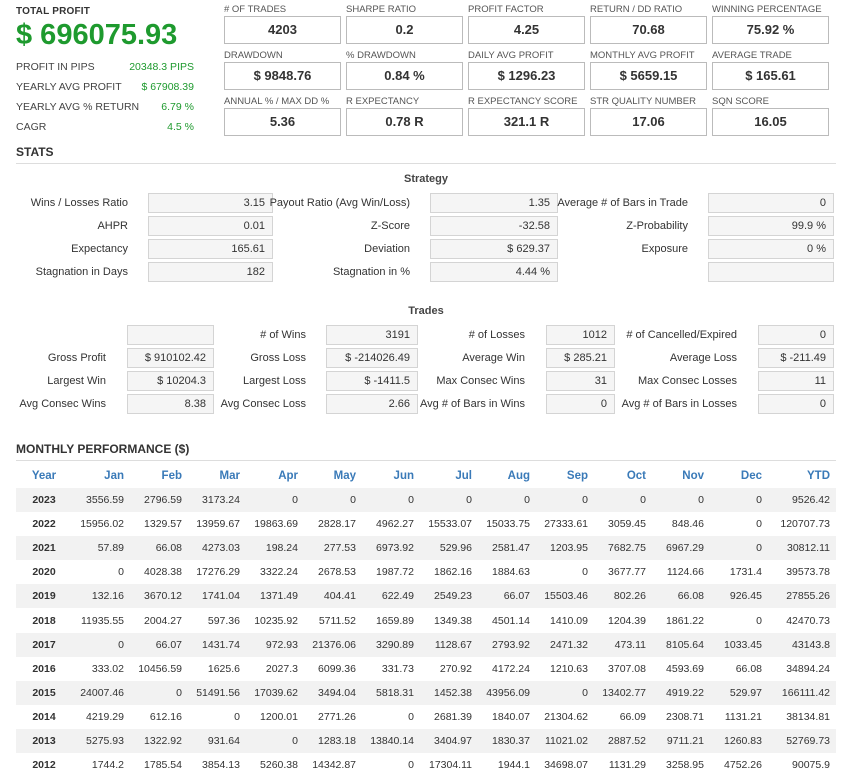 The height and width of the screenshot is (782, 848). Describe the element at coordinates (642, 55) in the screenshot. I see `metric-label: MONTHLY AVG PROFIT` at that location.